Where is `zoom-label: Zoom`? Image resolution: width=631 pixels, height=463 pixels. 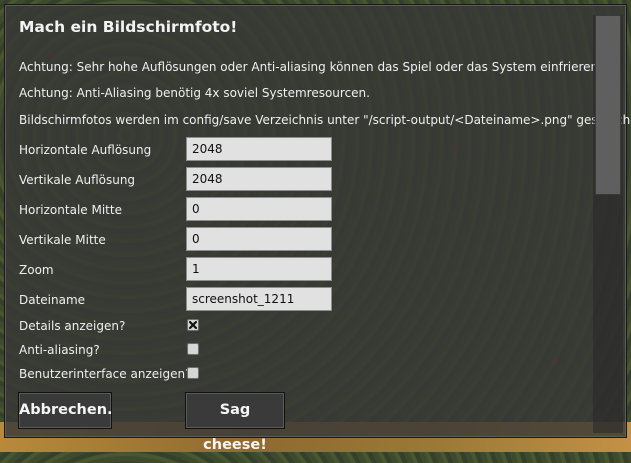
zoom-label: Zoom is located at coordinates (36, 270).